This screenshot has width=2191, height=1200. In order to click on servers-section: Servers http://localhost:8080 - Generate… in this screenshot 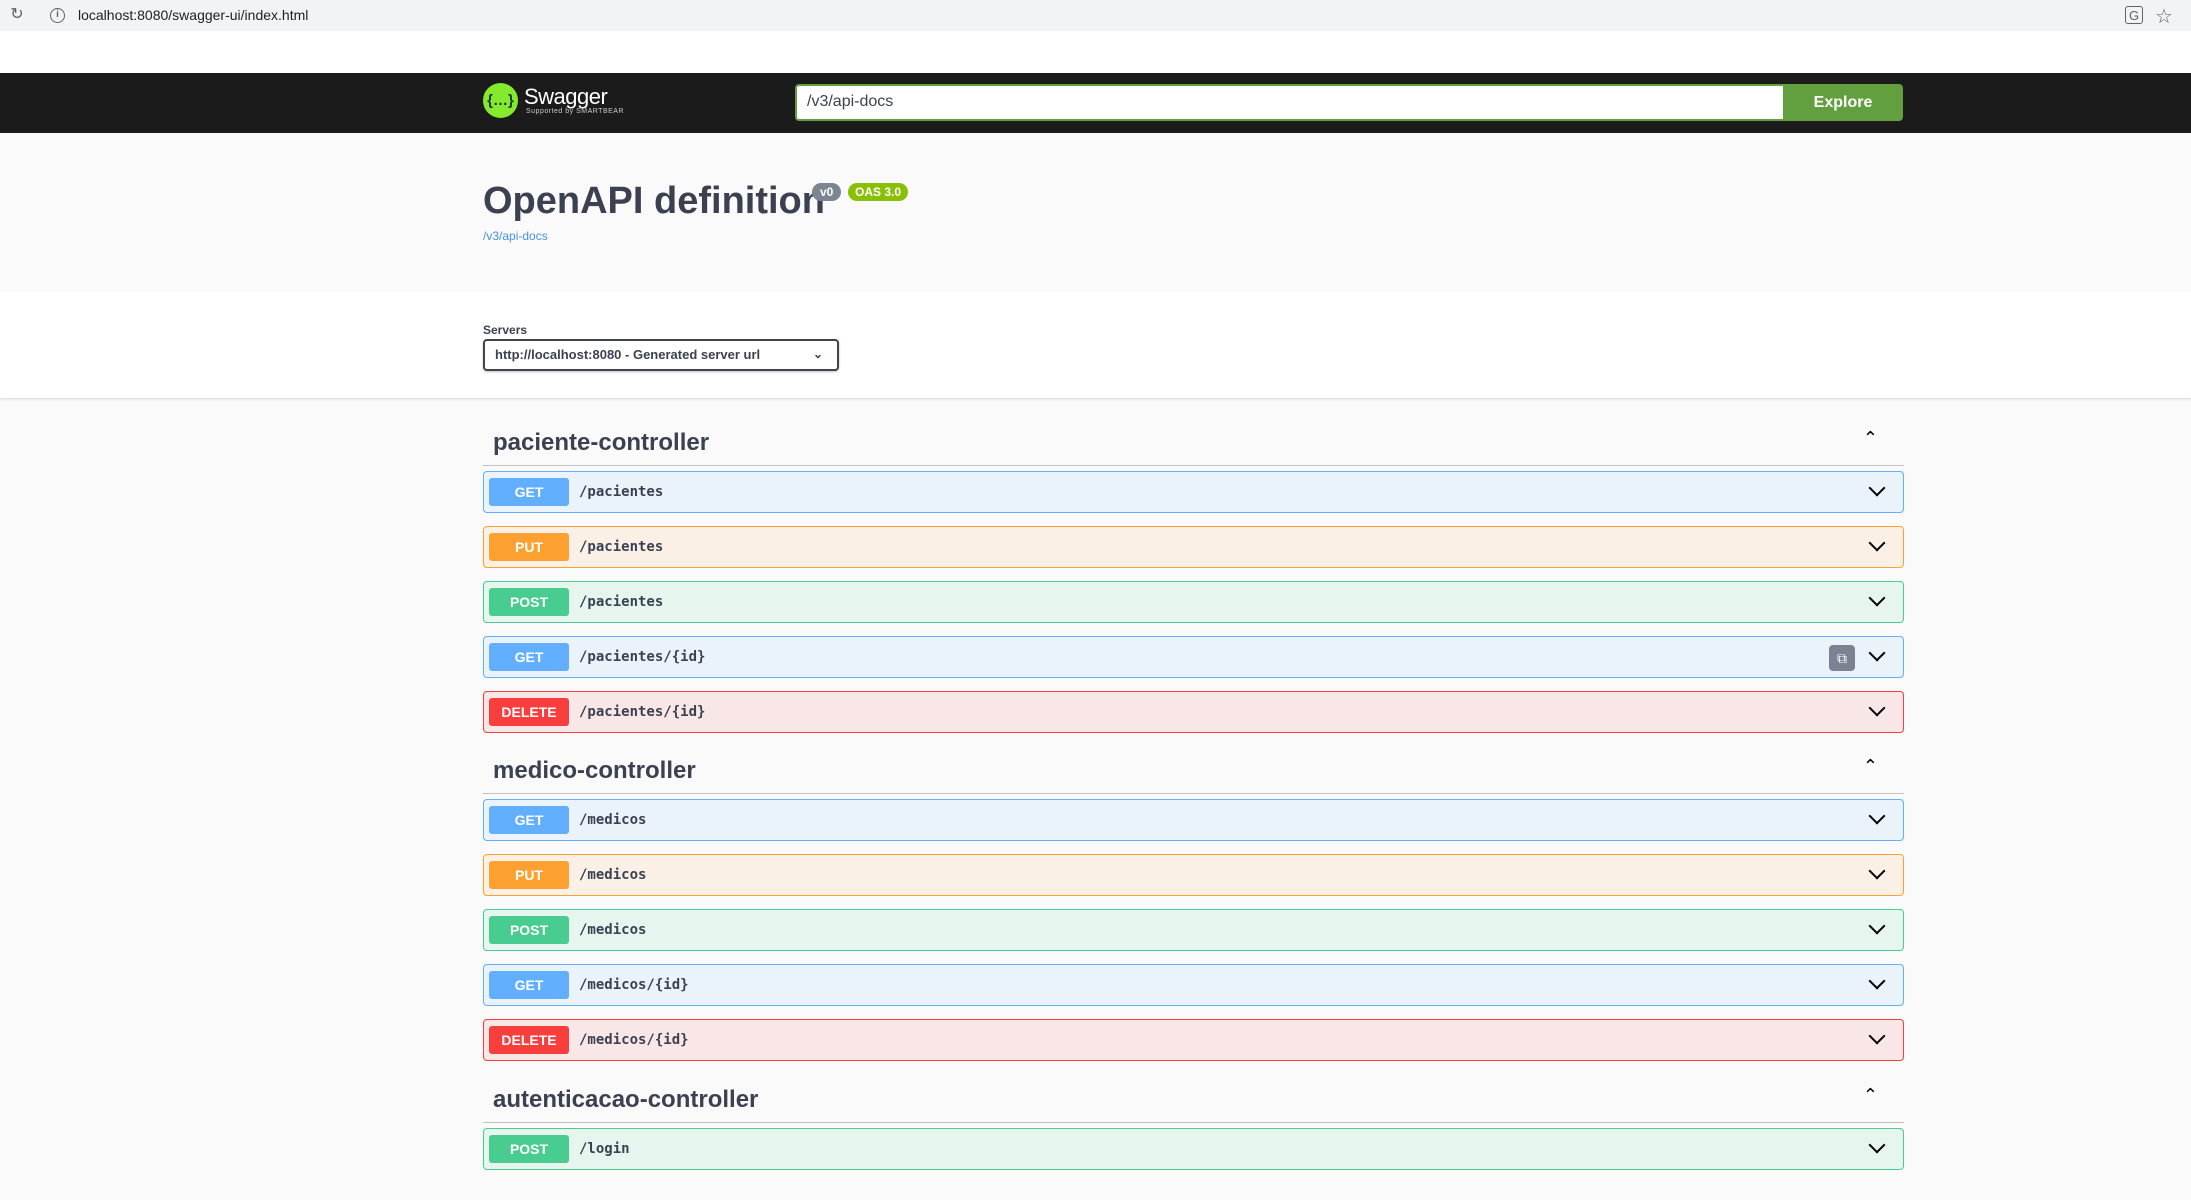, I will do `click(1095, 345)`.